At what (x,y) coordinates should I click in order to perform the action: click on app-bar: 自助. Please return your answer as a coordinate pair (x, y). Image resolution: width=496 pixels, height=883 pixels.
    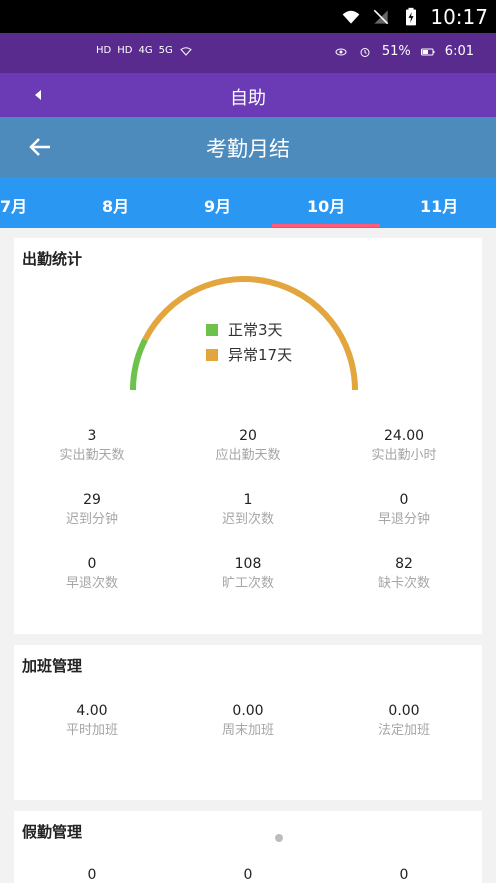
    Looking at the image, I should click on (248, 95).